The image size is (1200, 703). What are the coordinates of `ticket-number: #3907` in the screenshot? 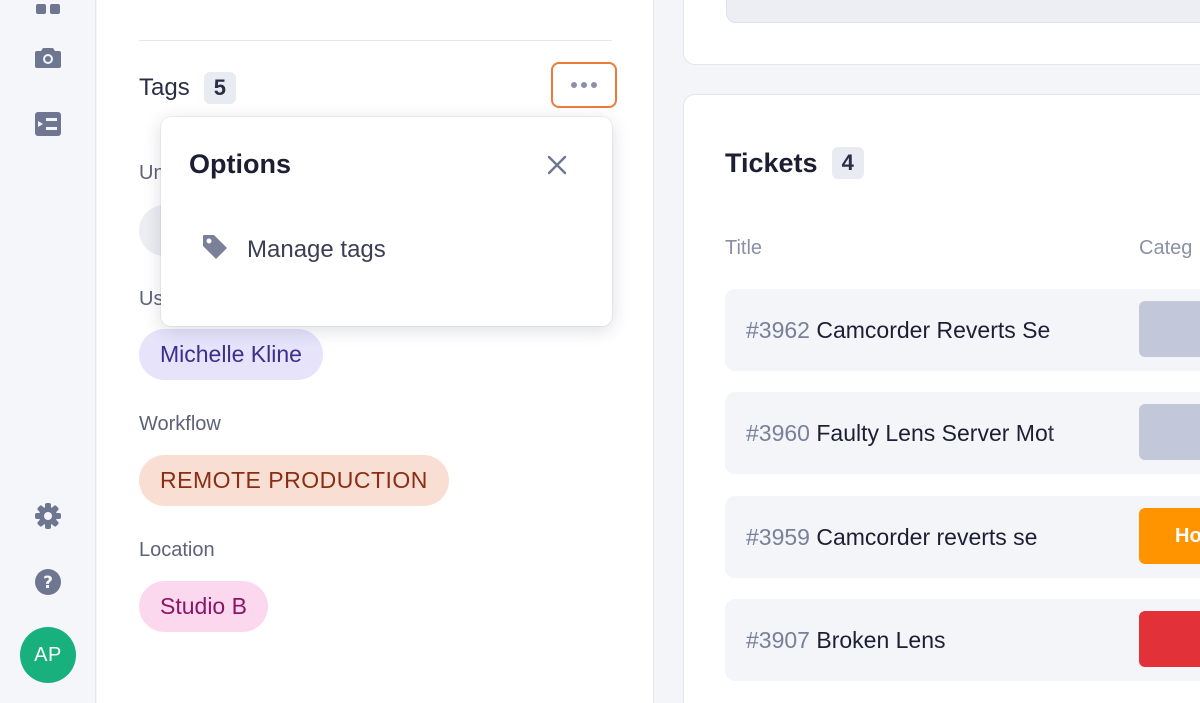 It's located at (778, 640).